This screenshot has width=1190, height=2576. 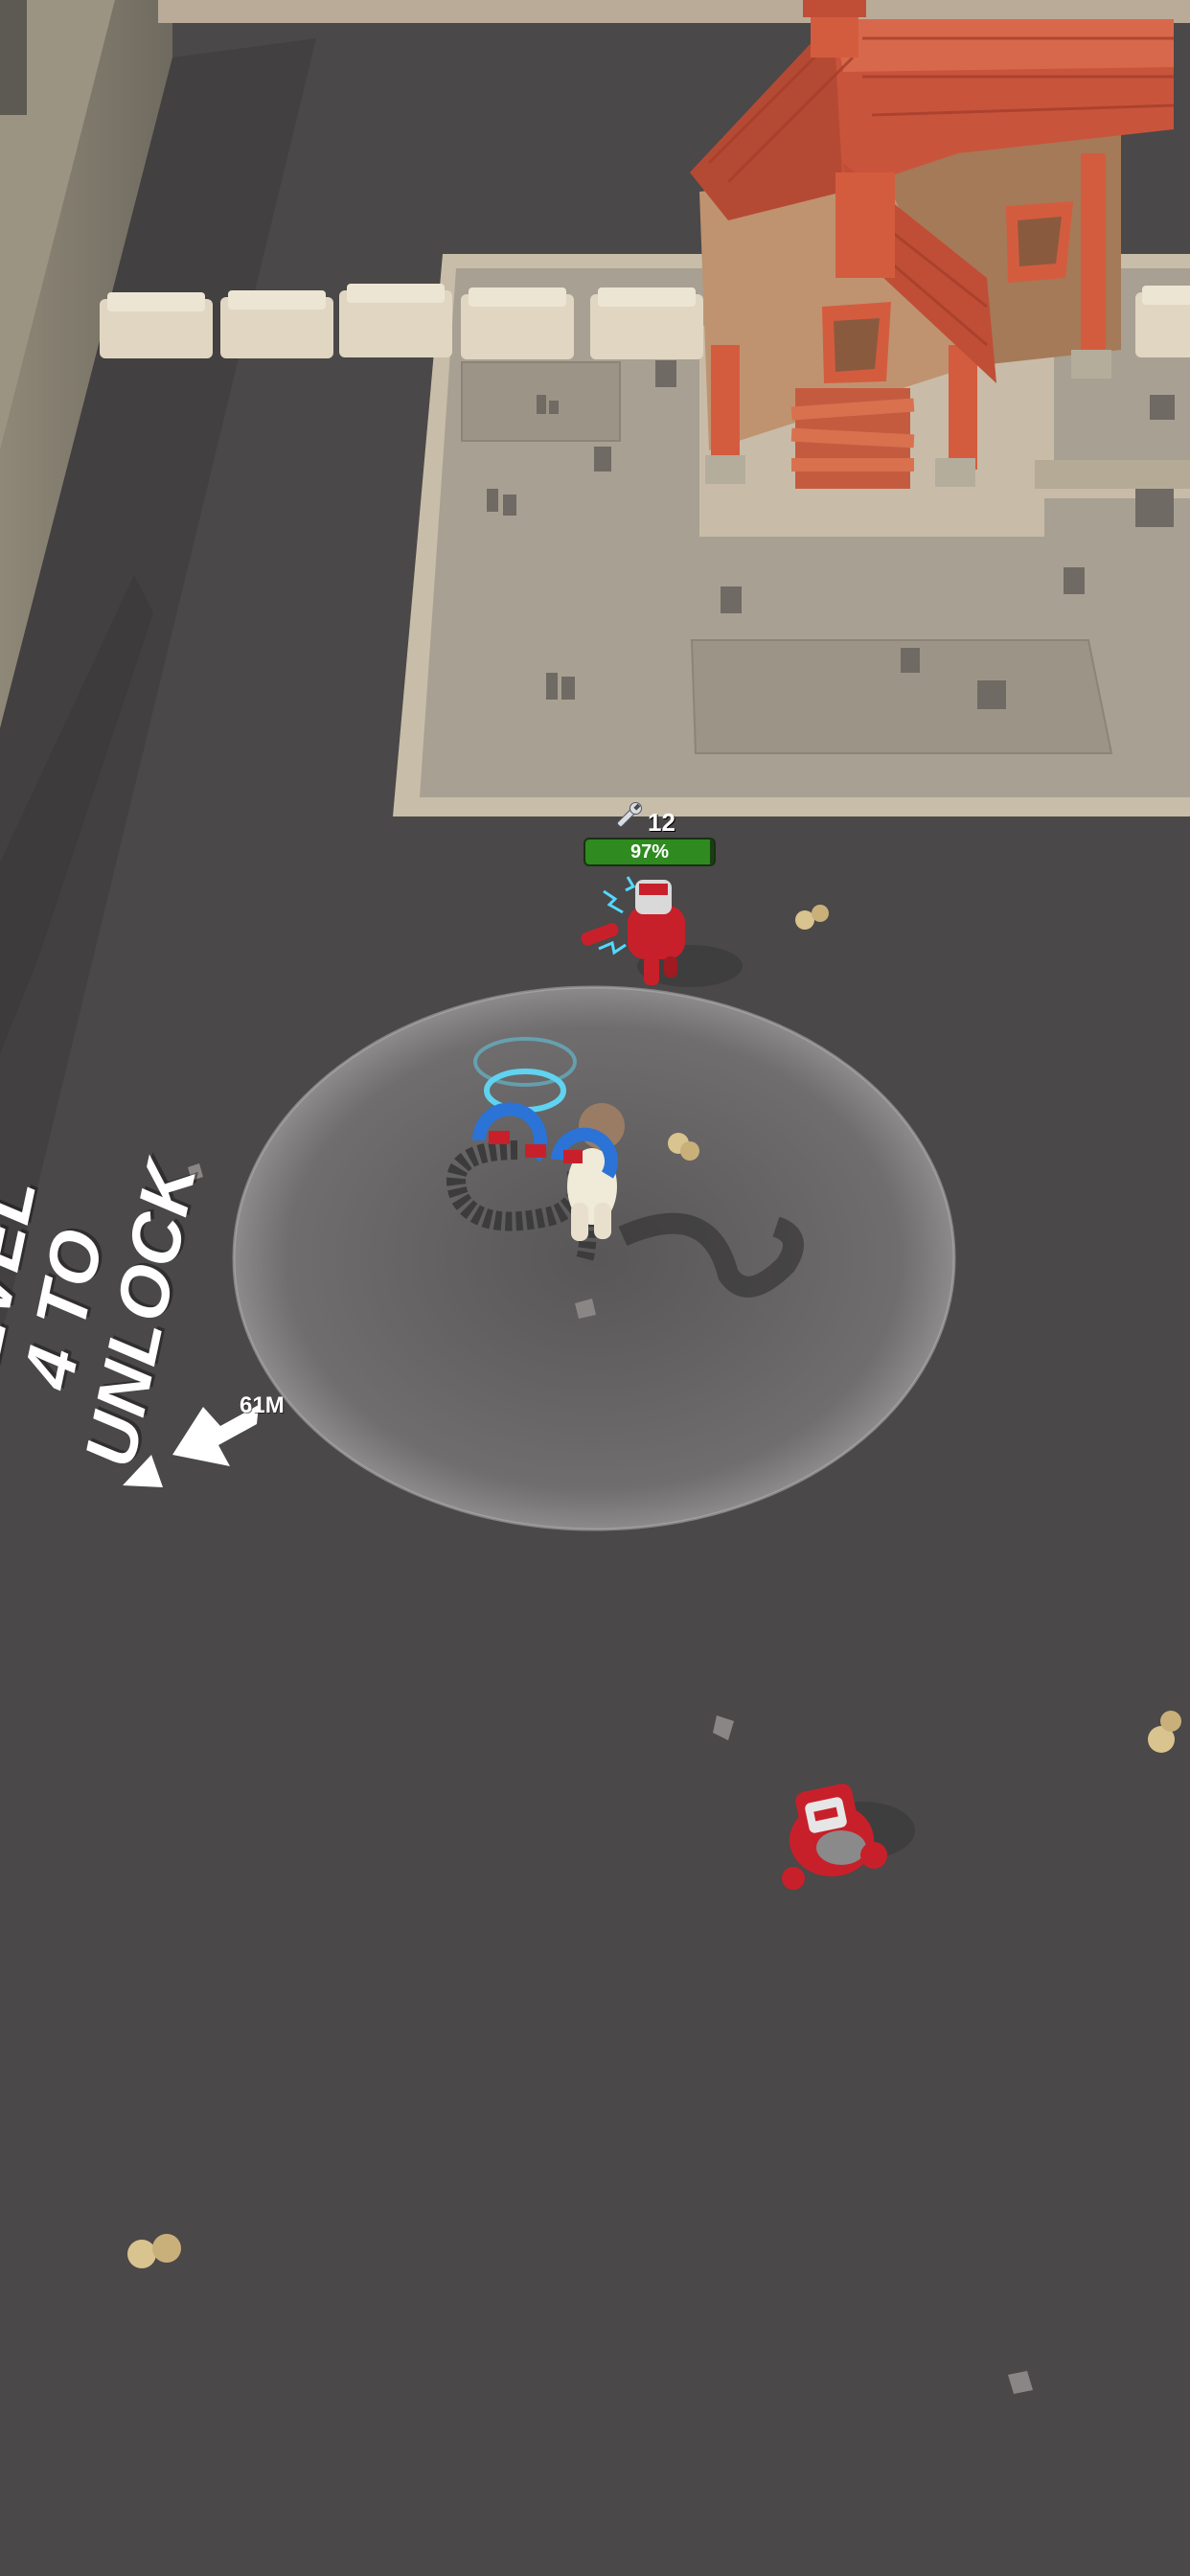 What do you see at coordinates (630, 814) in the screenshot?
I see `wrench-icon` at bounding box center [630, 814].